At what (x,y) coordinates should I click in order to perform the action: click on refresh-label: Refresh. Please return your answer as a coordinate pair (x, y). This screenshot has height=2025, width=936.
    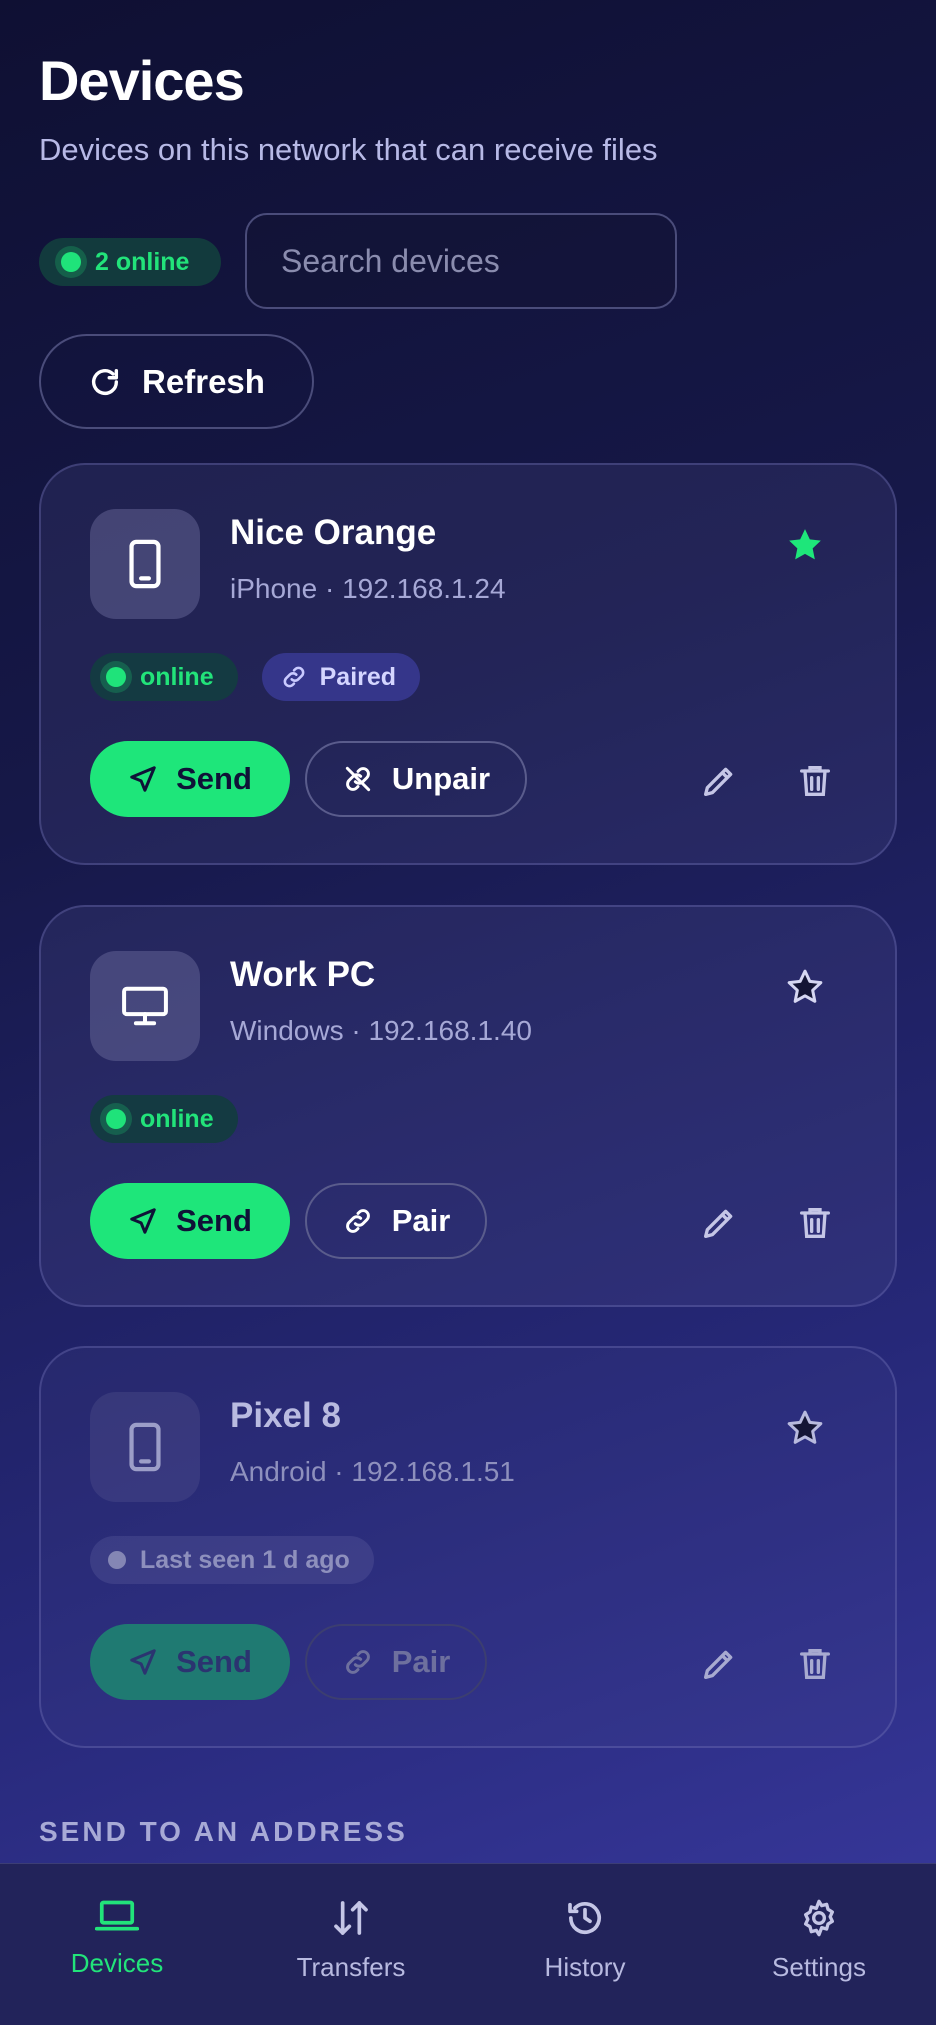
    Looking at the image, I should click on (203, 381).